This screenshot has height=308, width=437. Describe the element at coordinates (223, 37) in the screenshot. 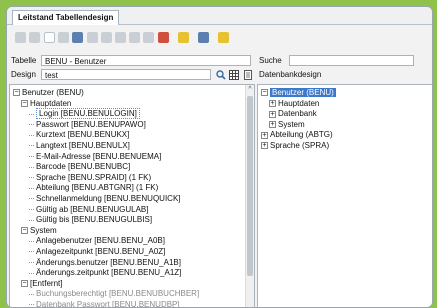

I see `favorite-icon` at that location.